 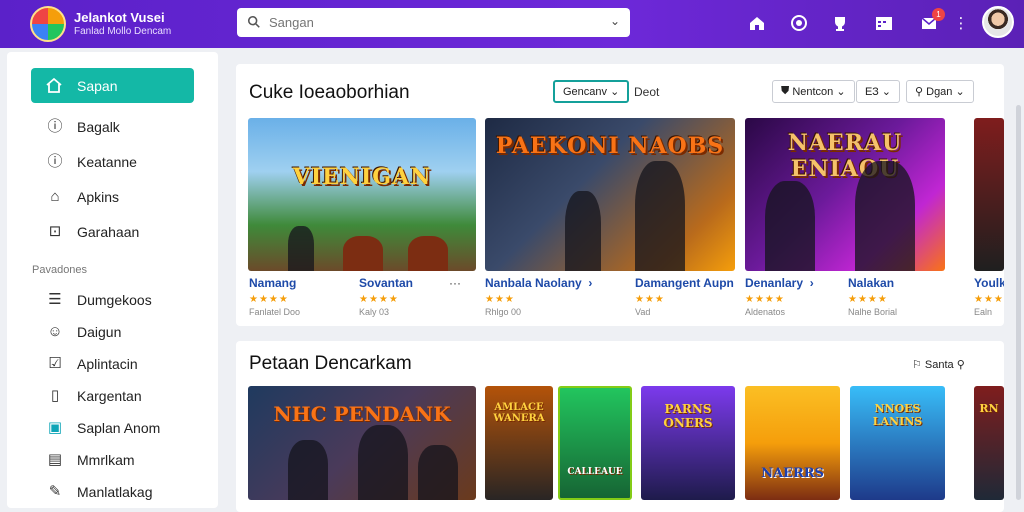 I want to click on sidebar-item-3: ⌂ Apkins, so click(x=118, y=197).